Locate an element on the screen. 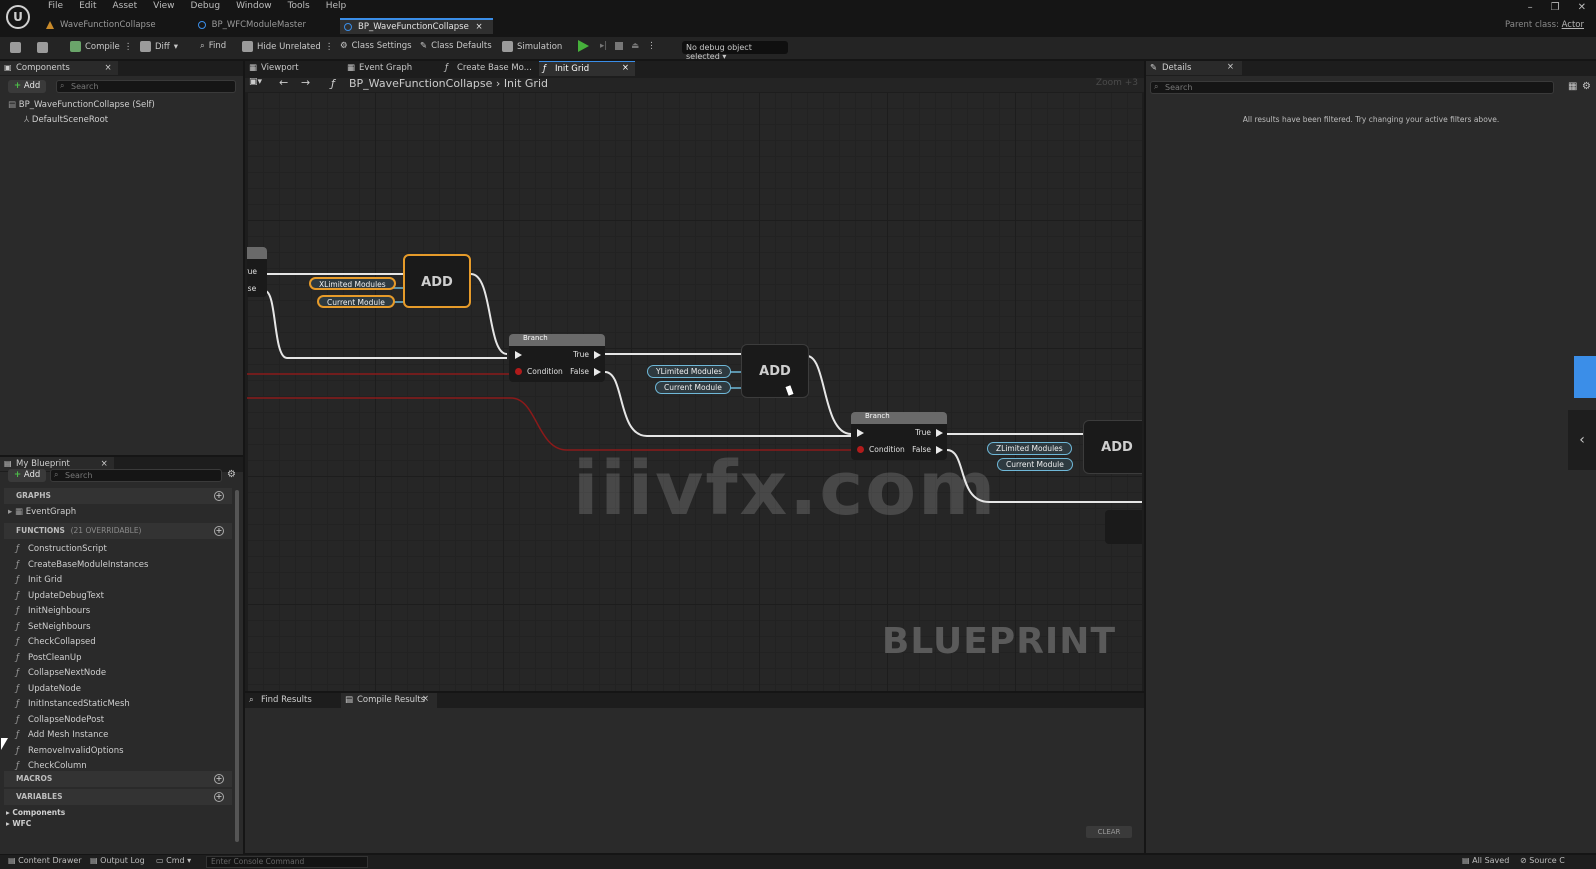 The image size is (1596, 869). menu-edit: Edit is located at coordinates (87, 6).